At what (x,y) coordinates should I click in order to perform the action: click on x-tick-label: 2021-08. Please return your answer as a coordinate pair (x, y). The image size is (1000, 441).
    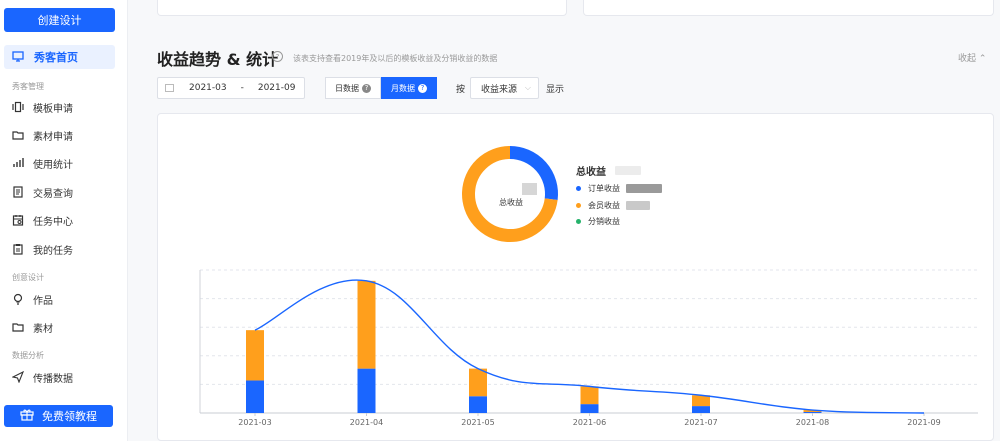
    Looking at the image, I should click on (812, 422).